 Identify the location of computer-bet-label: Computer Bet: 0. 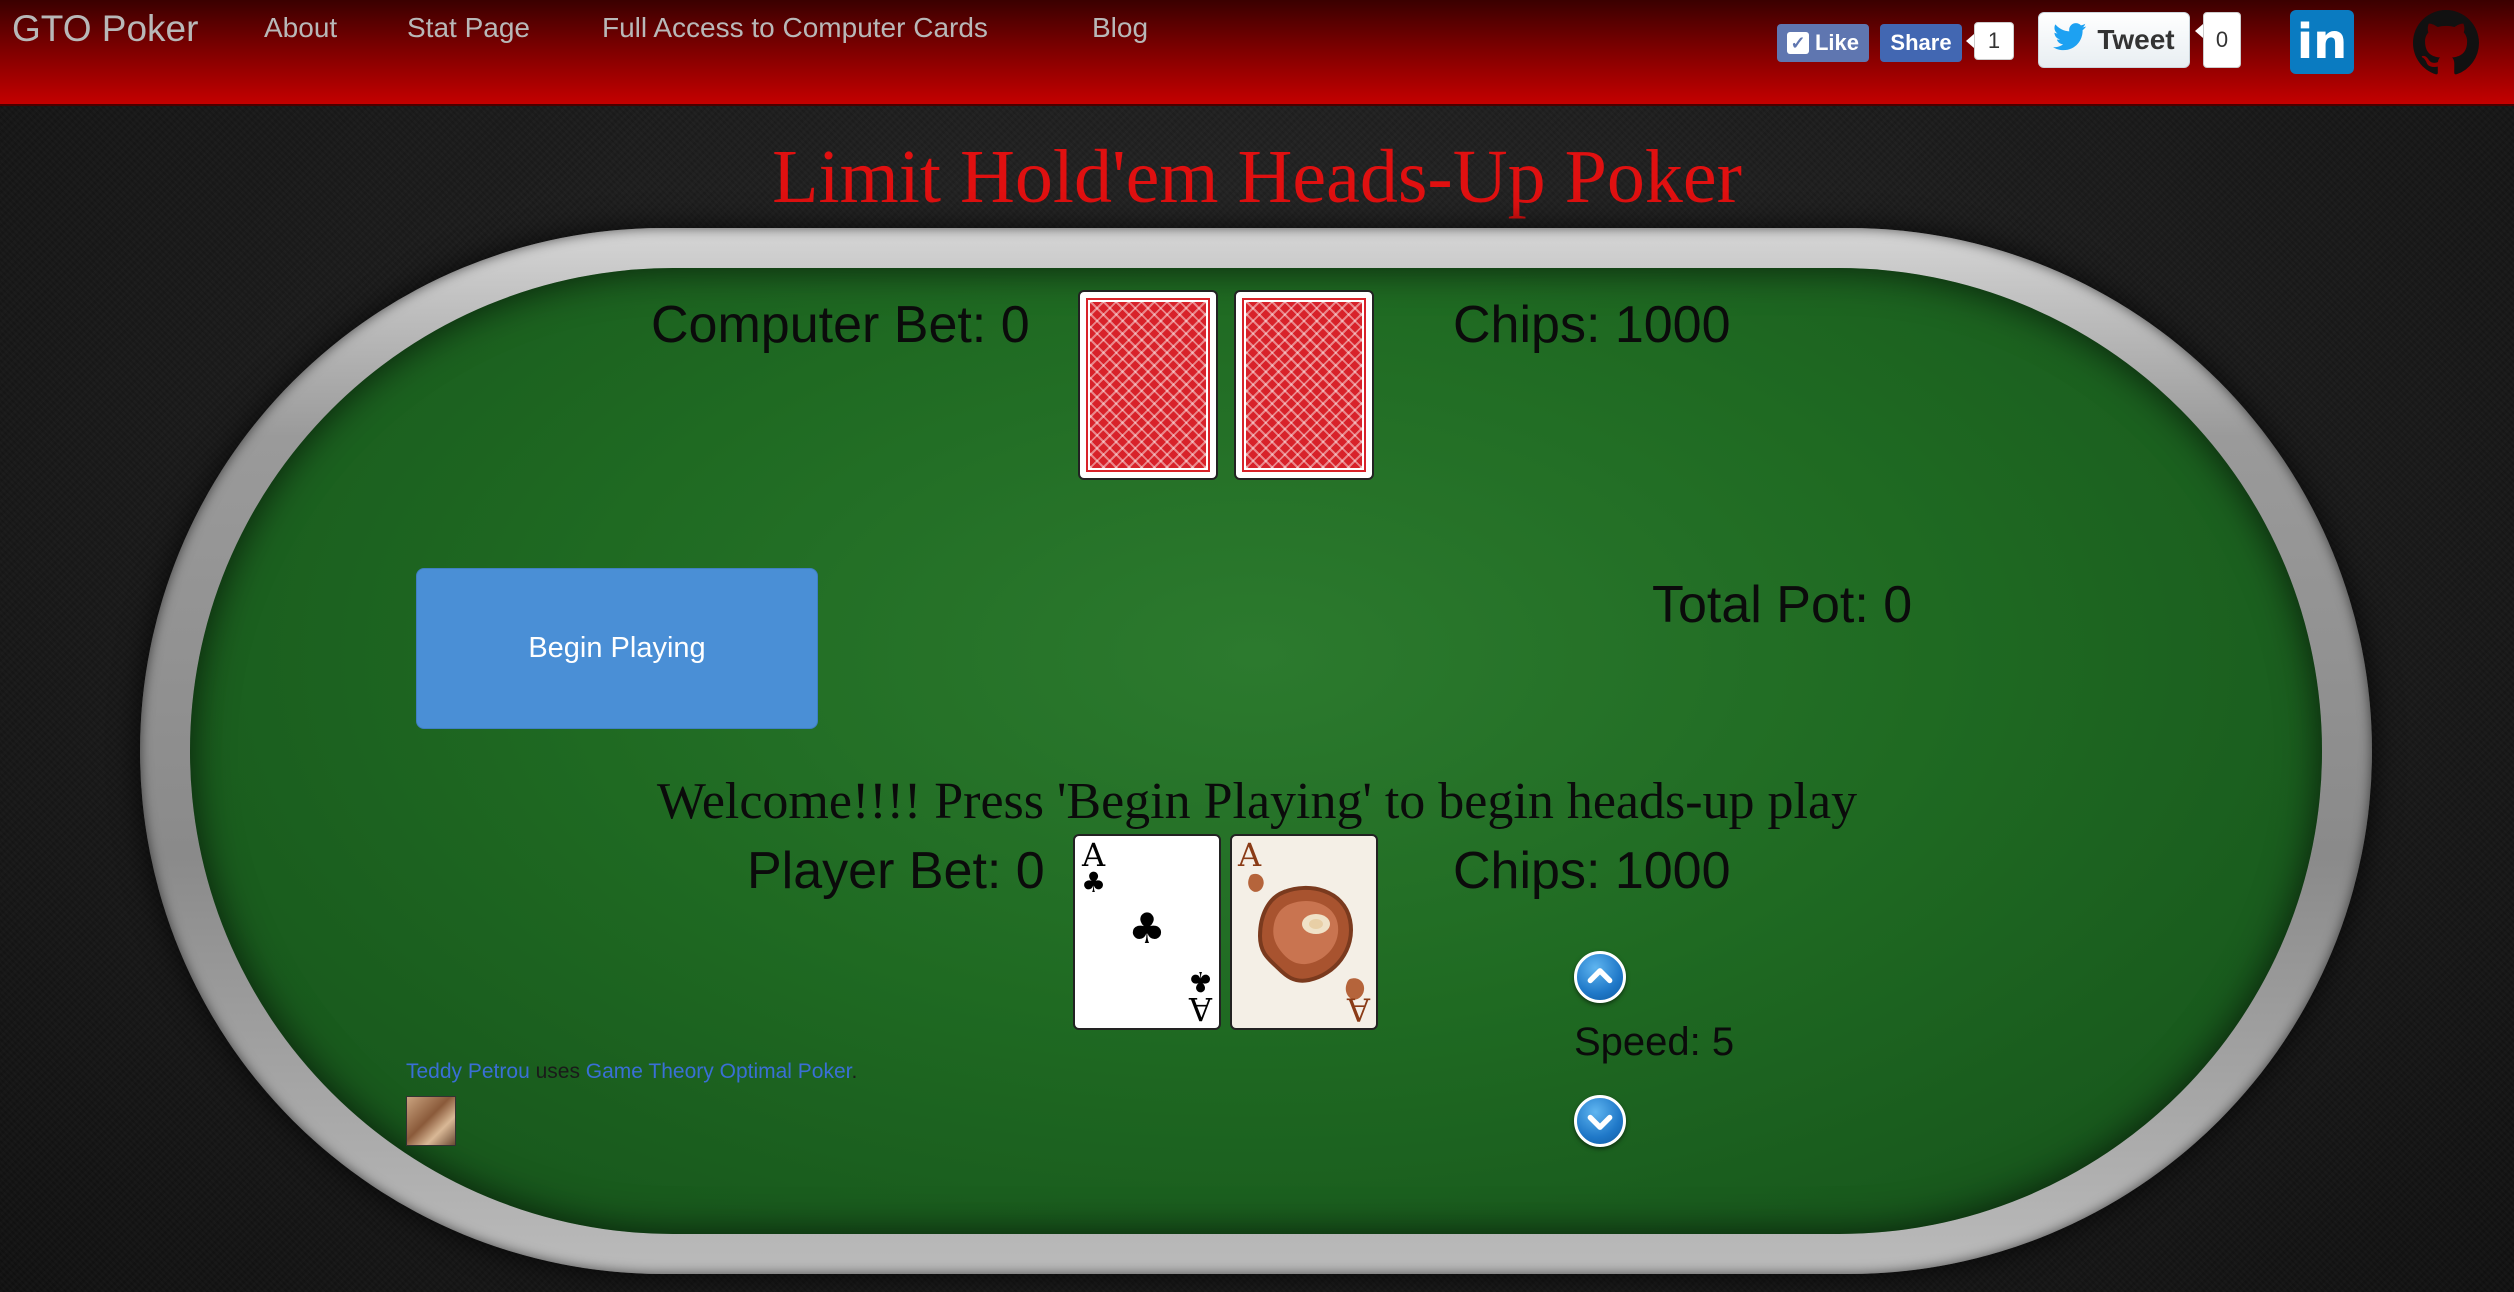
(840, 325).